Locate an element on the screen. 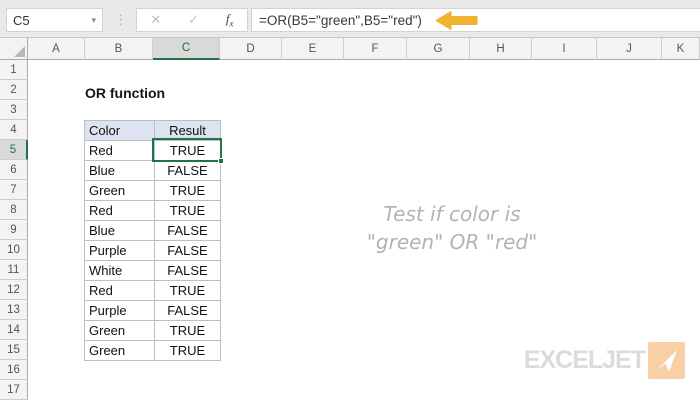 The width and height of the screenshot is (700, 400). row-header-16: 16 is located at coordinates (14, 370).